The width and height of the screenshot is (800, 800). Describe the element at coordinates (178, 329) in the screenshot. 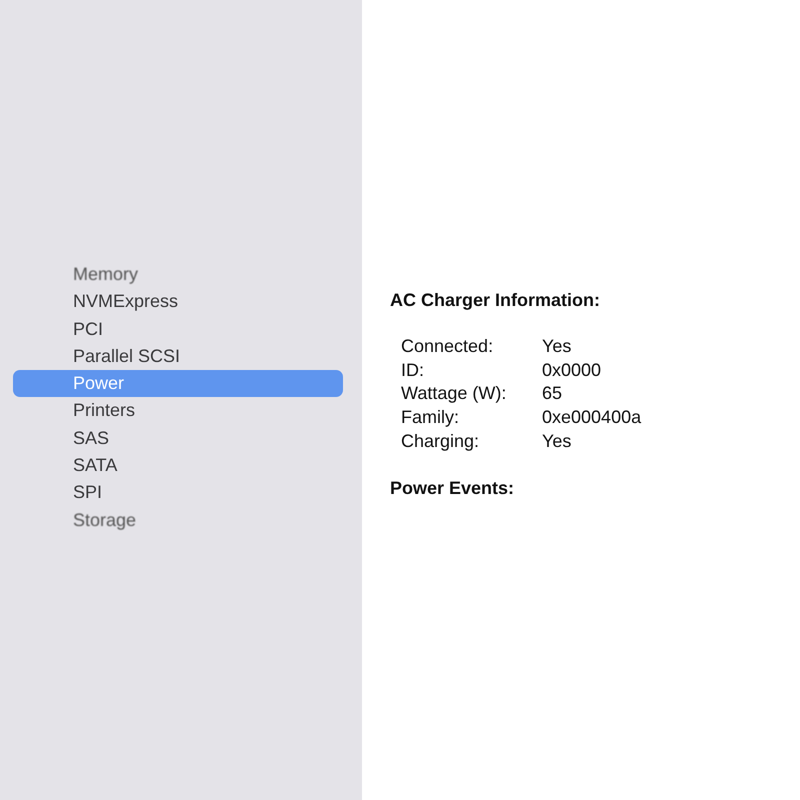

I see `sidebar-item: PCI` at that location.